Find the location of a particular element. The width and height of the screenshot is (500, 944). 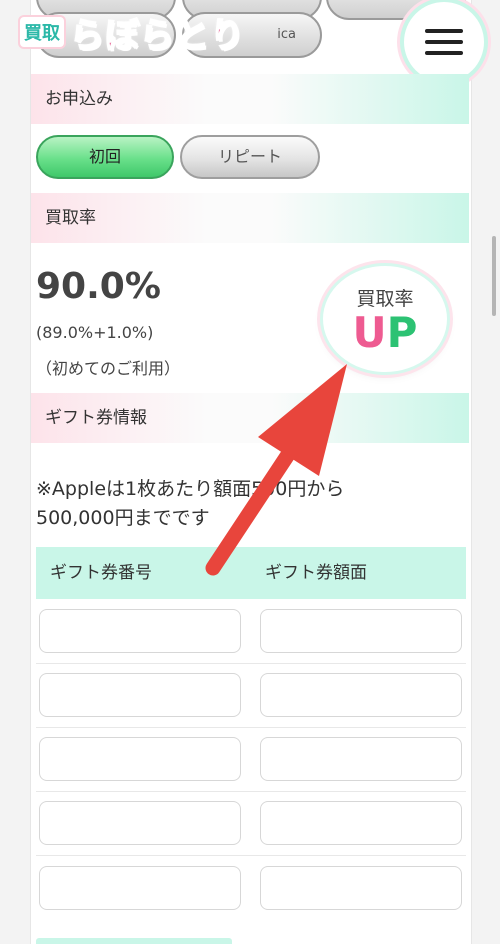

rate-up-badge-letter-p: P is located at coordinates (402, 332).